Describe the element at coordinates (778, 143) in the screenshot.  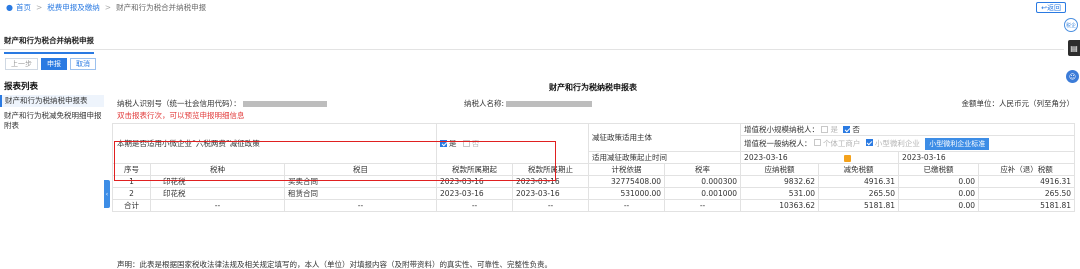
I see `general-taxpayer-label: 增值税一般纳税人：` at that location.